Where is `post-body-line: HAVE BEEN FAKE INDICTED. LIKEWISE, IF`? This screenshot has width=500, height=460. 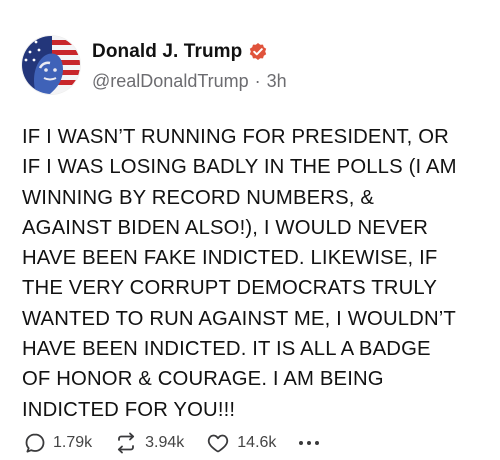
post-body-line: HAVE BEEN FAKE INDICTED. LIKEWISE, IF is located at coordinates (230, 258).